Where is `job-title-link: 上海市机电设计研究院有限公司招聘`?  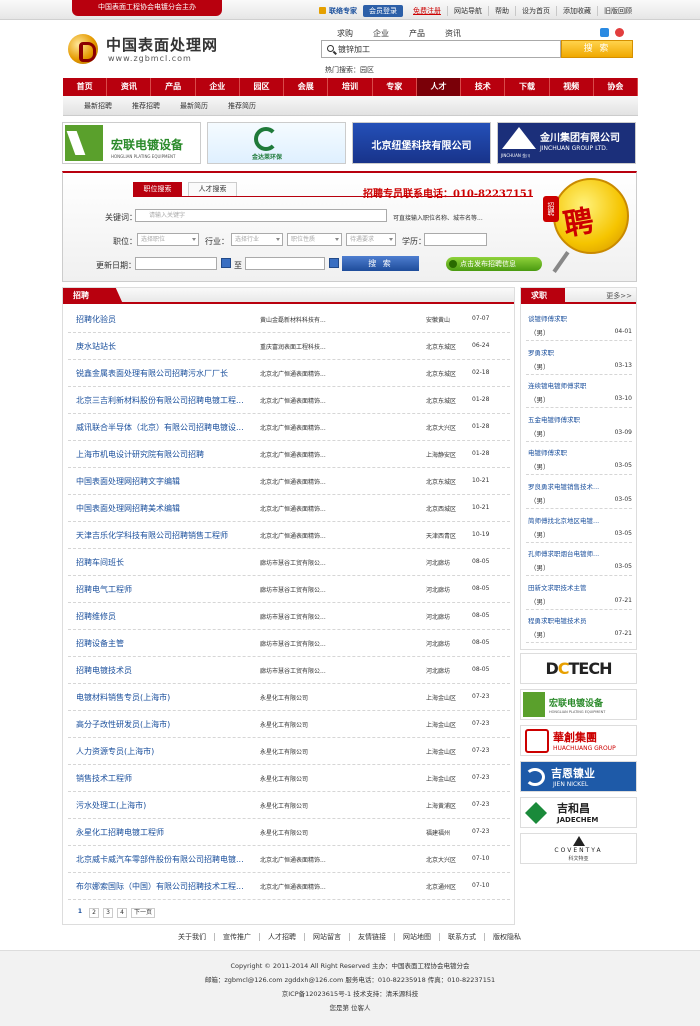 job-title-link: 上海市机电设计研究院有限公司招聘 is located at coordinates (165, 454).